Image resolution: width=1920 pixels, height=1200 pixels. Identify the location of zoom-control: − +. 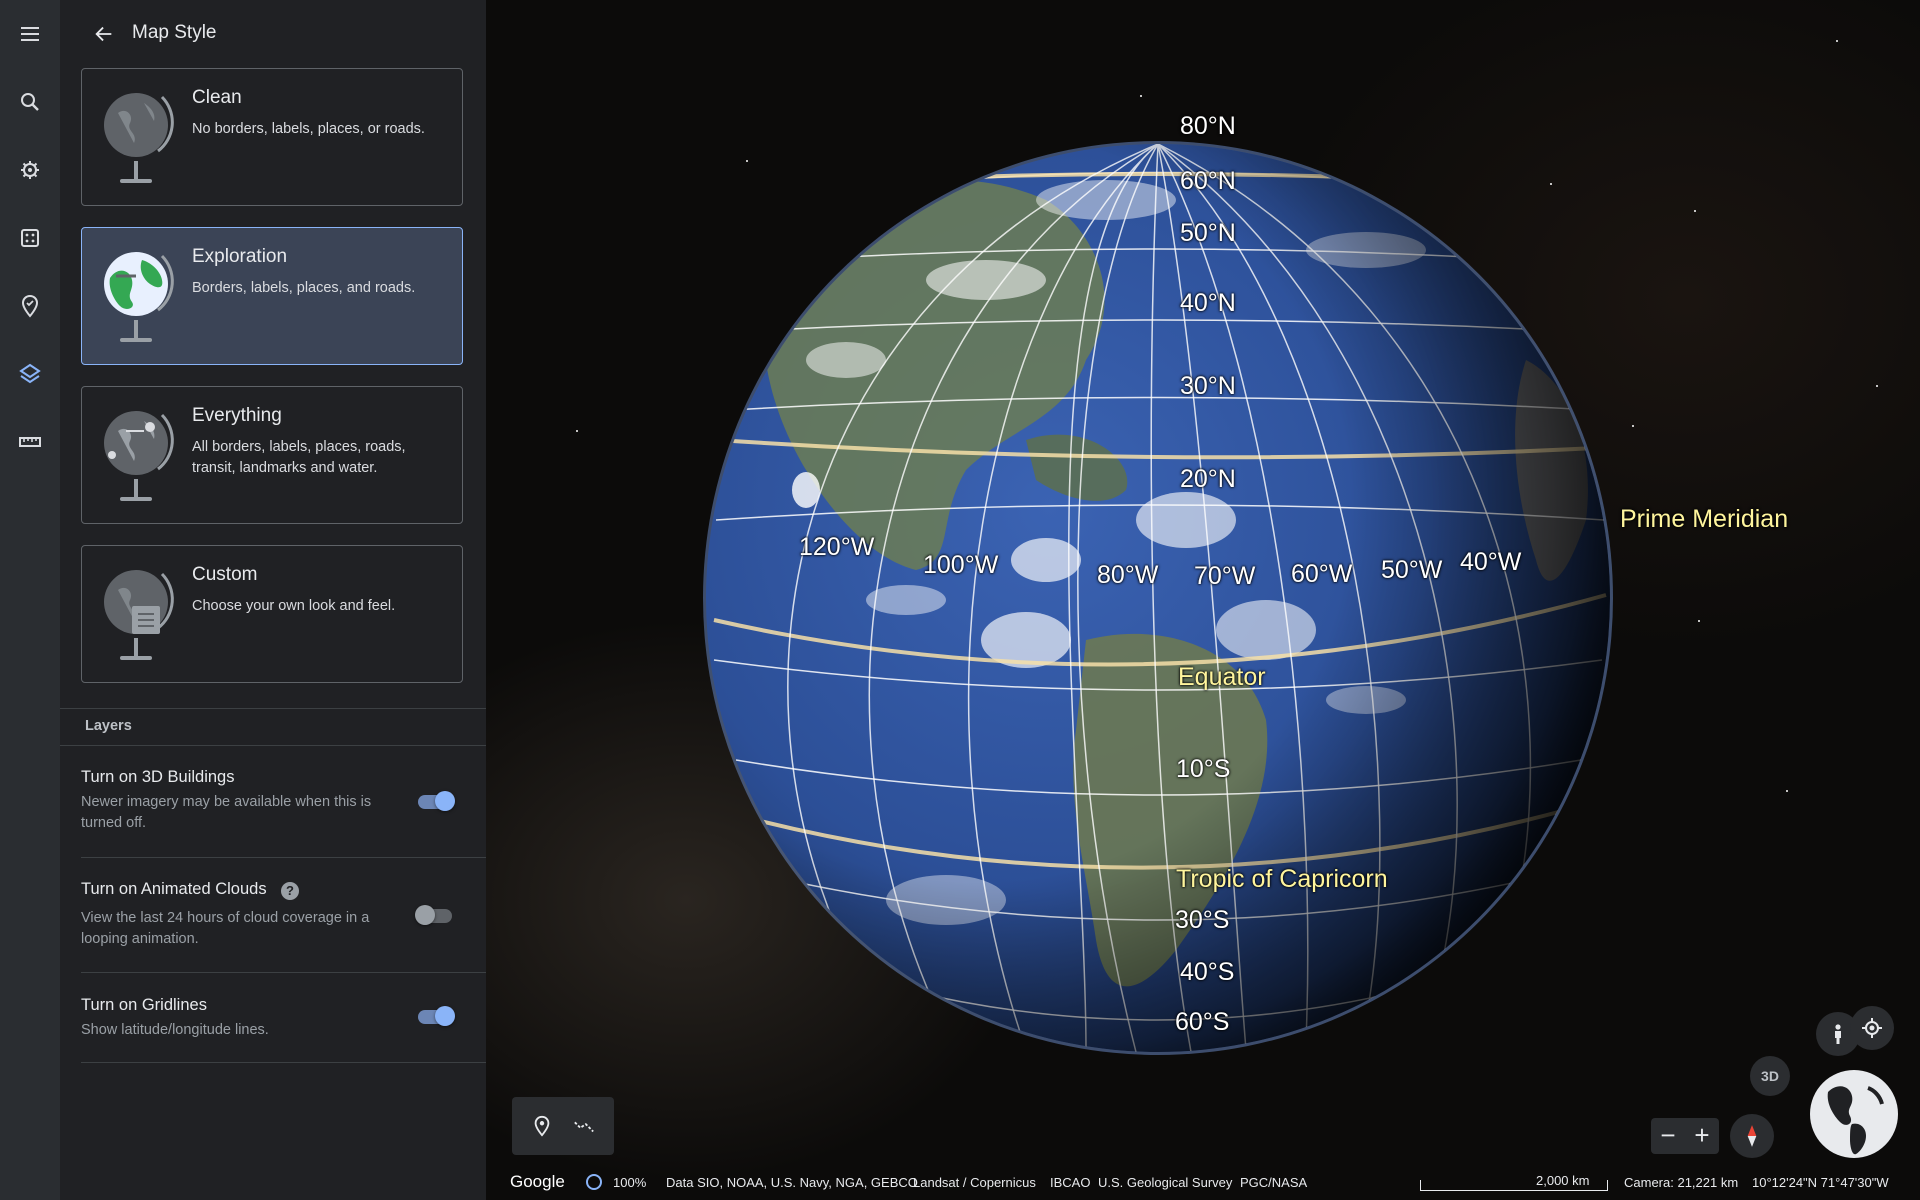
(1685, 1136).